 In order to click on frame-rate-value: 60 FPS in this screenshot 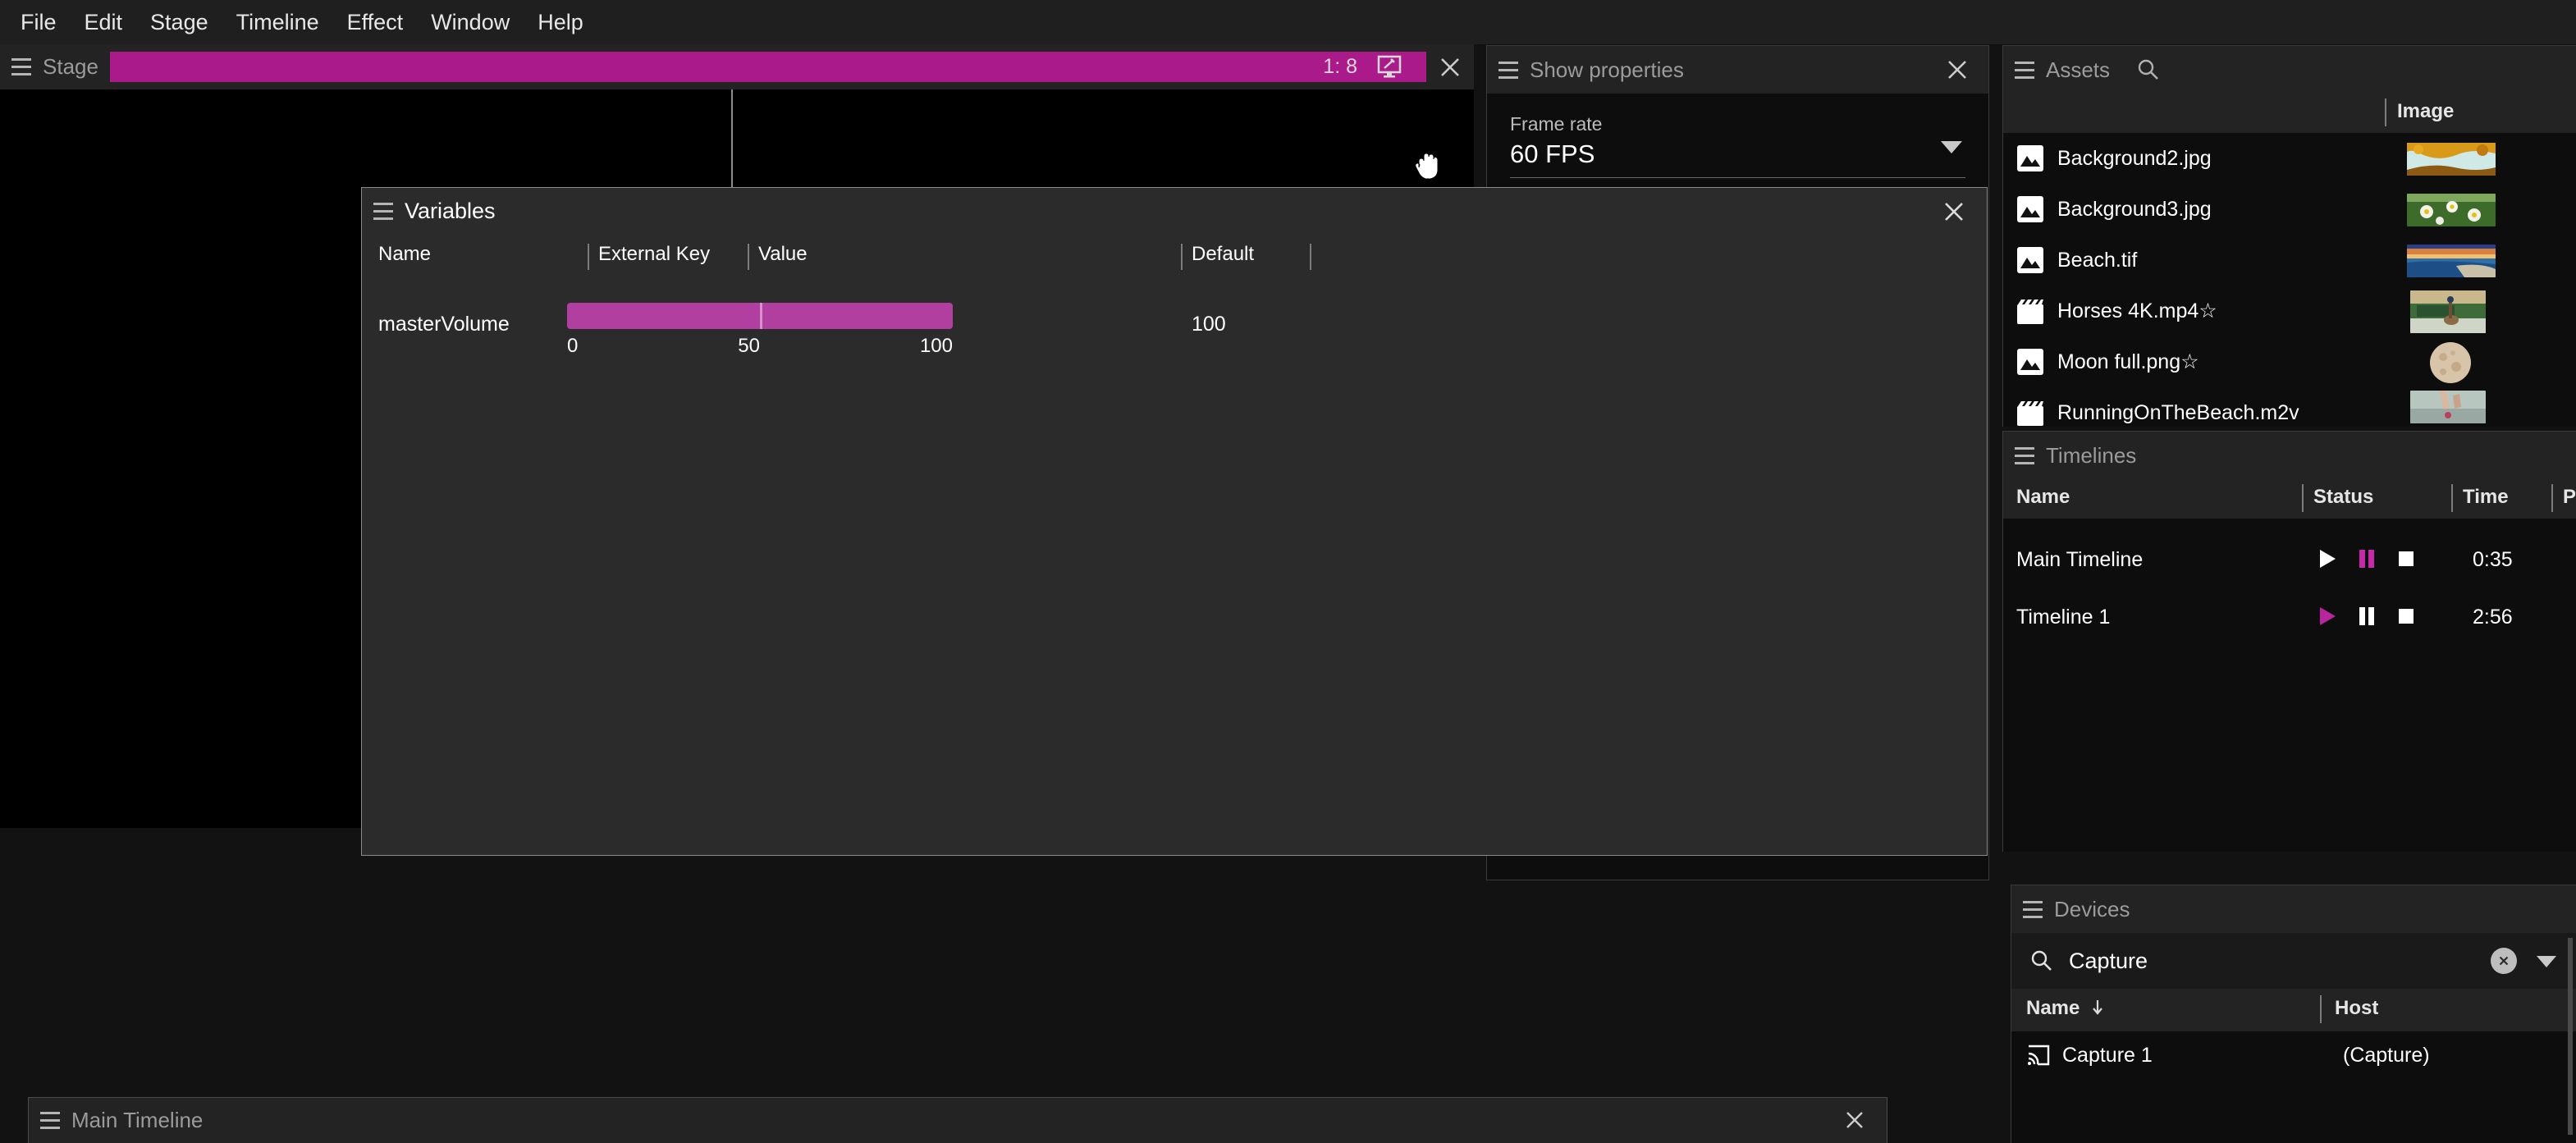, I will do `click(1552, 153)`.